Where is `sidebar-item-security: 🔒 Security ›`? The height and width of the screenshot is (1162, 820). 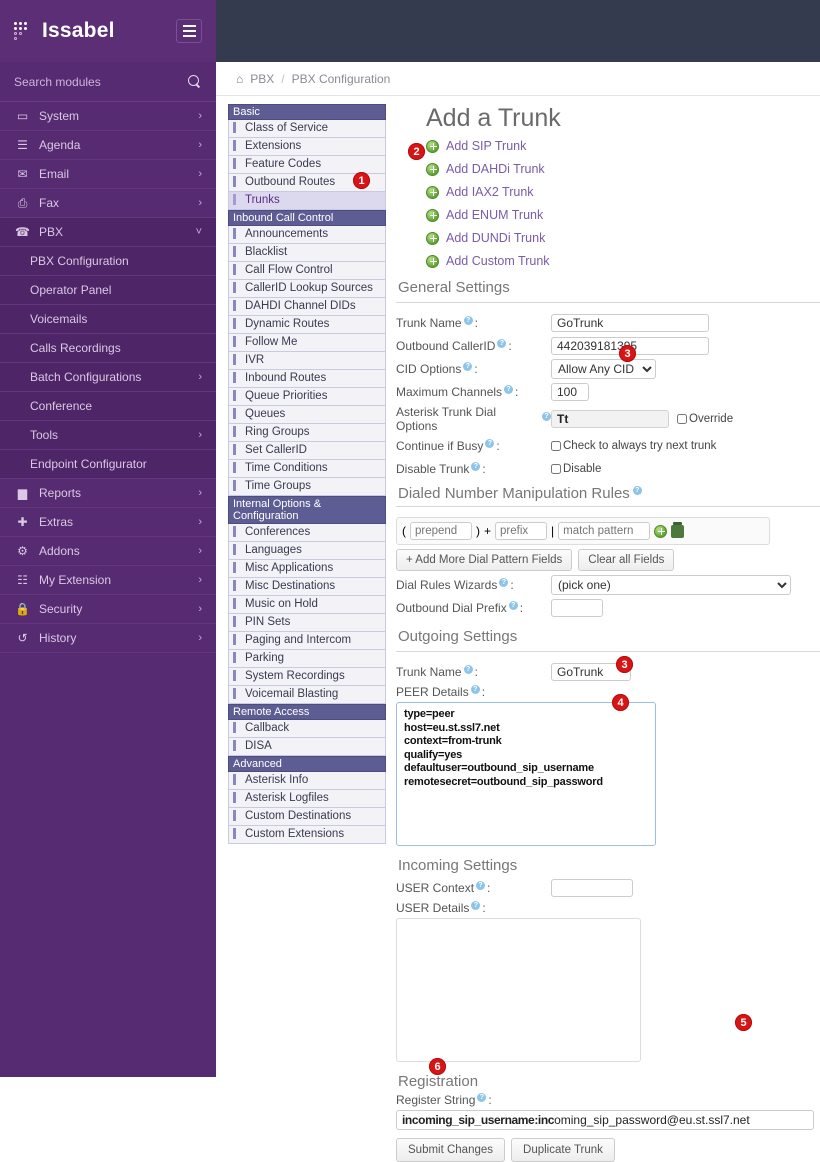 sidebar-item-security: 🔒 Security › is located at coordinates (108, 609).